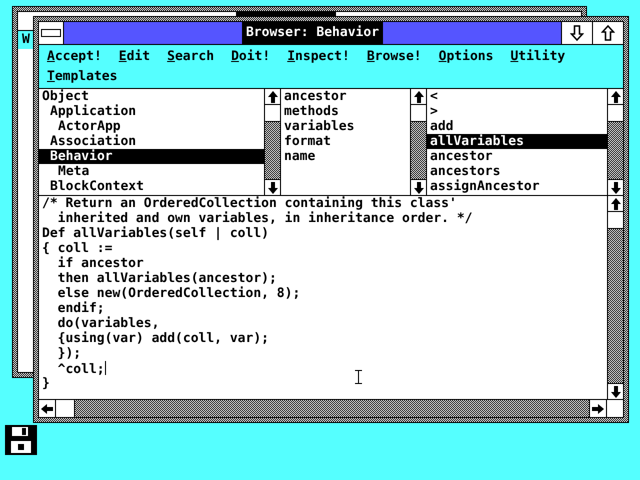 The image size is (640, 480). What do you see at coordinates (80, 308) in the screenshot?
I see `code-line: endif;` at bounding box center [80, 308].